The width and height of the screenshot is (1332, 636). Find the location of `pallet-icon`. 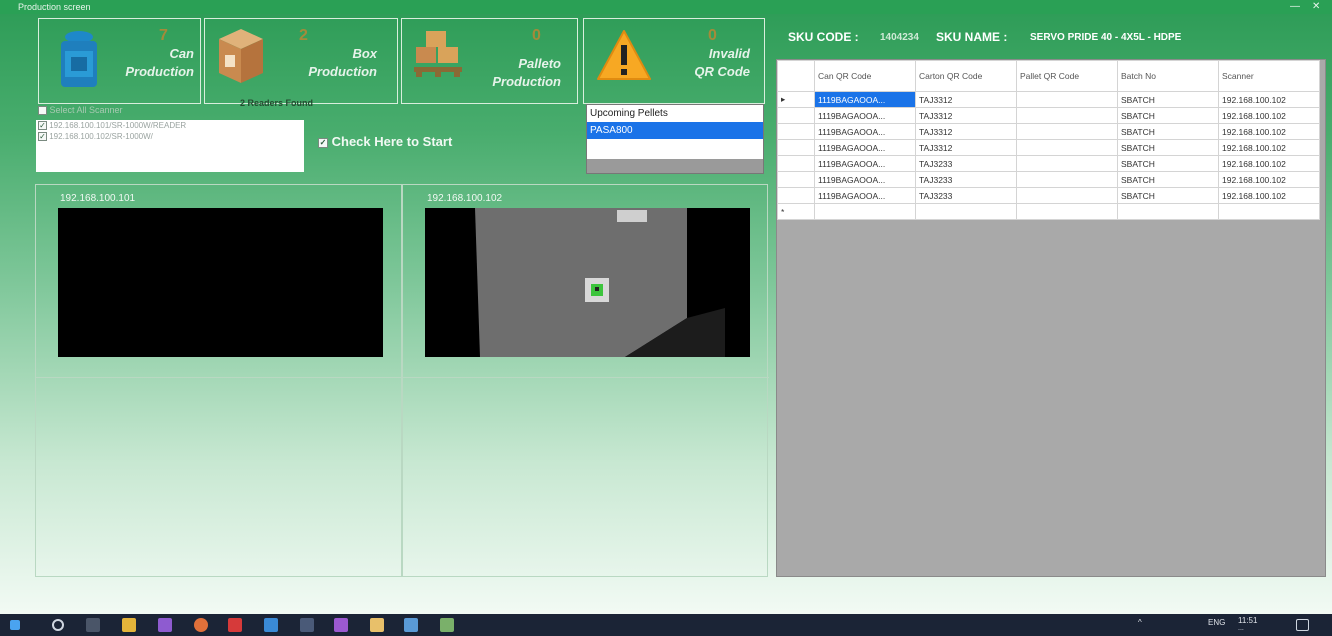

pallet-icon is located at coordinates (438, 57).